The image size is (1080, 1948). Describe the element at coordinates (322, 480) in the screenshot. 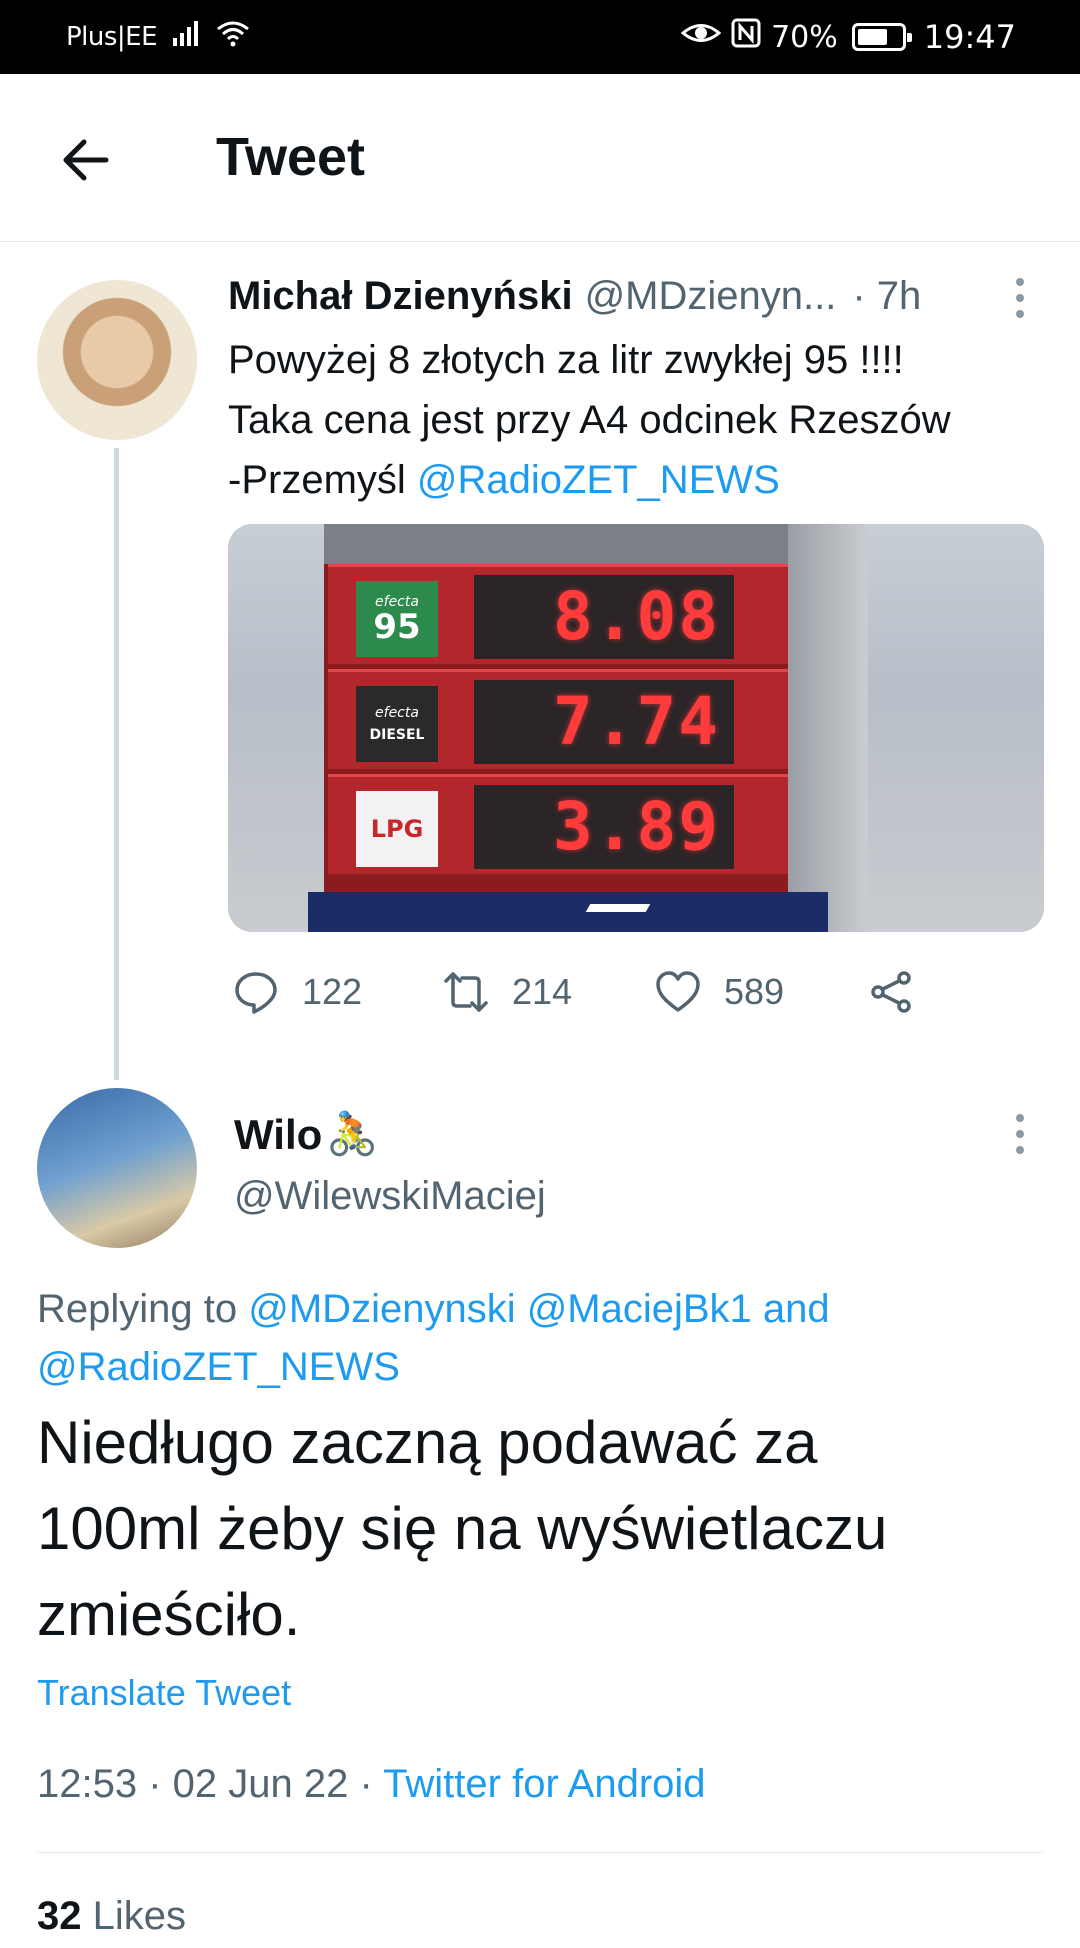

I see `tweet-text-prefix: -Przemyśl` at that location.